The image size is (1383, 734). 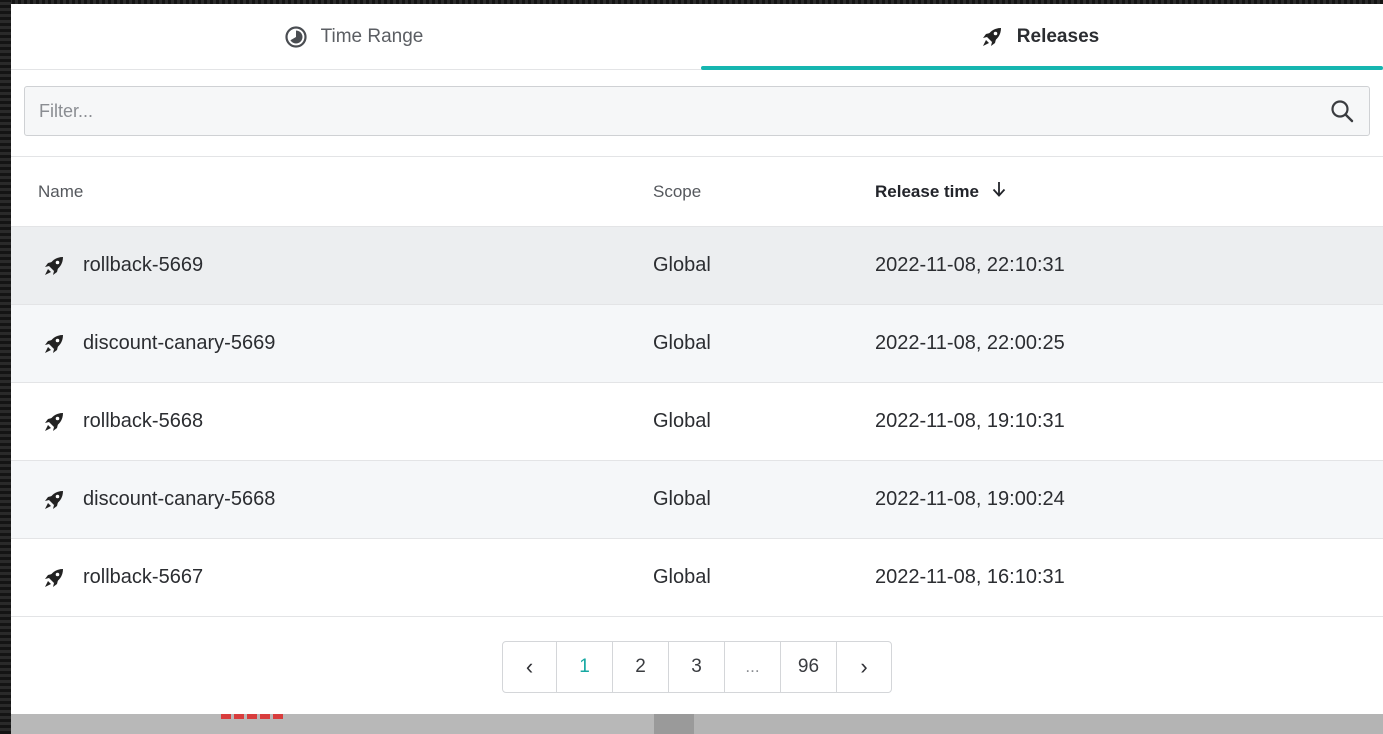 What do you see at coordinates (927, 191) in the screenshot?
I see `column-header-release-time-label: Release time` at bounding box center [927, 191].